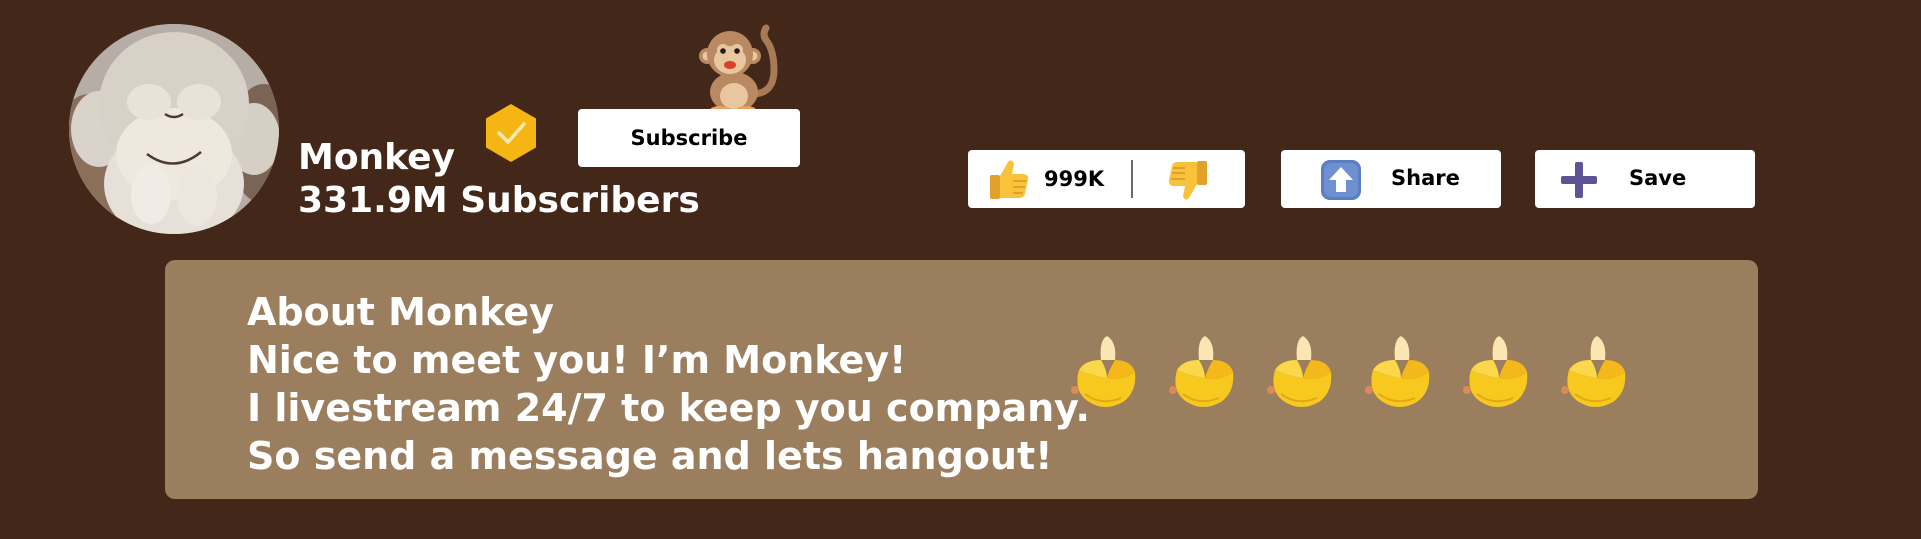  What do you see at coordinates (400, 312) in the screenshot?
I see `about-heading: About Monkey` at bounding box center [400, 312].